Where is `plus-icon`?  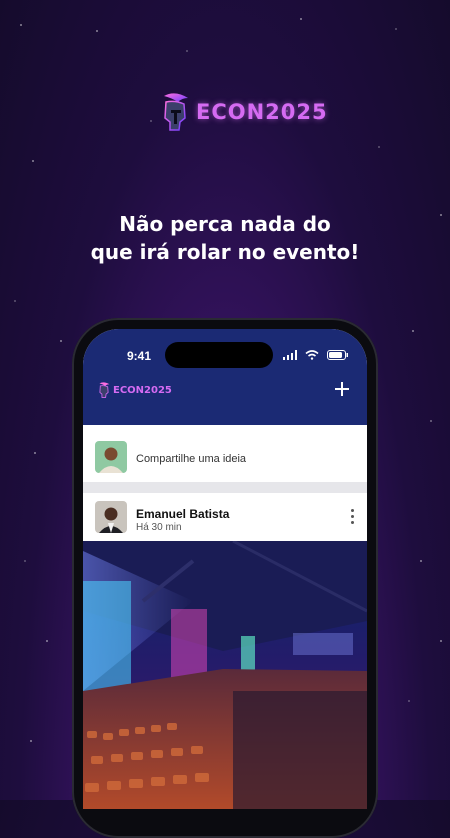
plus-icon is located at coordinates (342, 389).